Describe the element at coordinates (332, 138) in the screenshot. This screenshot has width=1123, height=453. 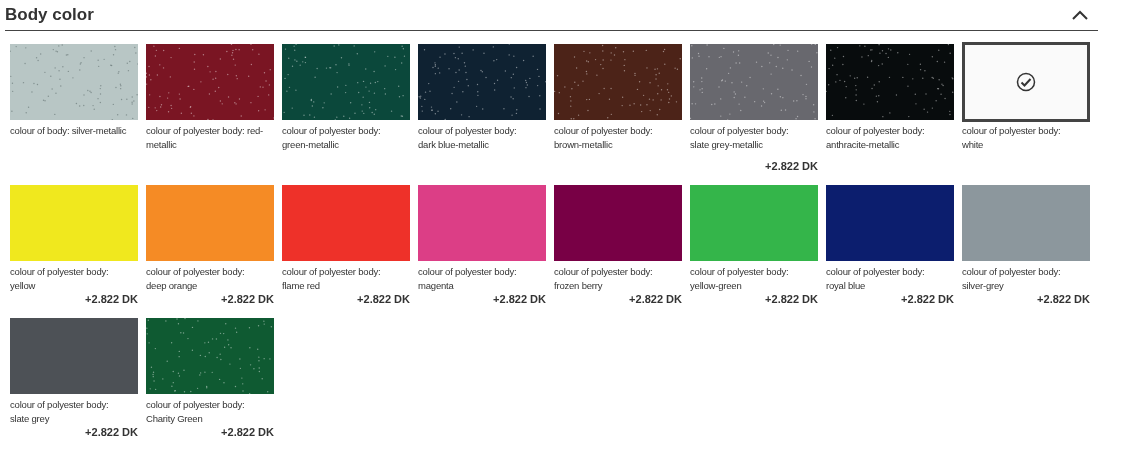
I see `swatch-label: colour of polyester body: green-metallic` at that location.